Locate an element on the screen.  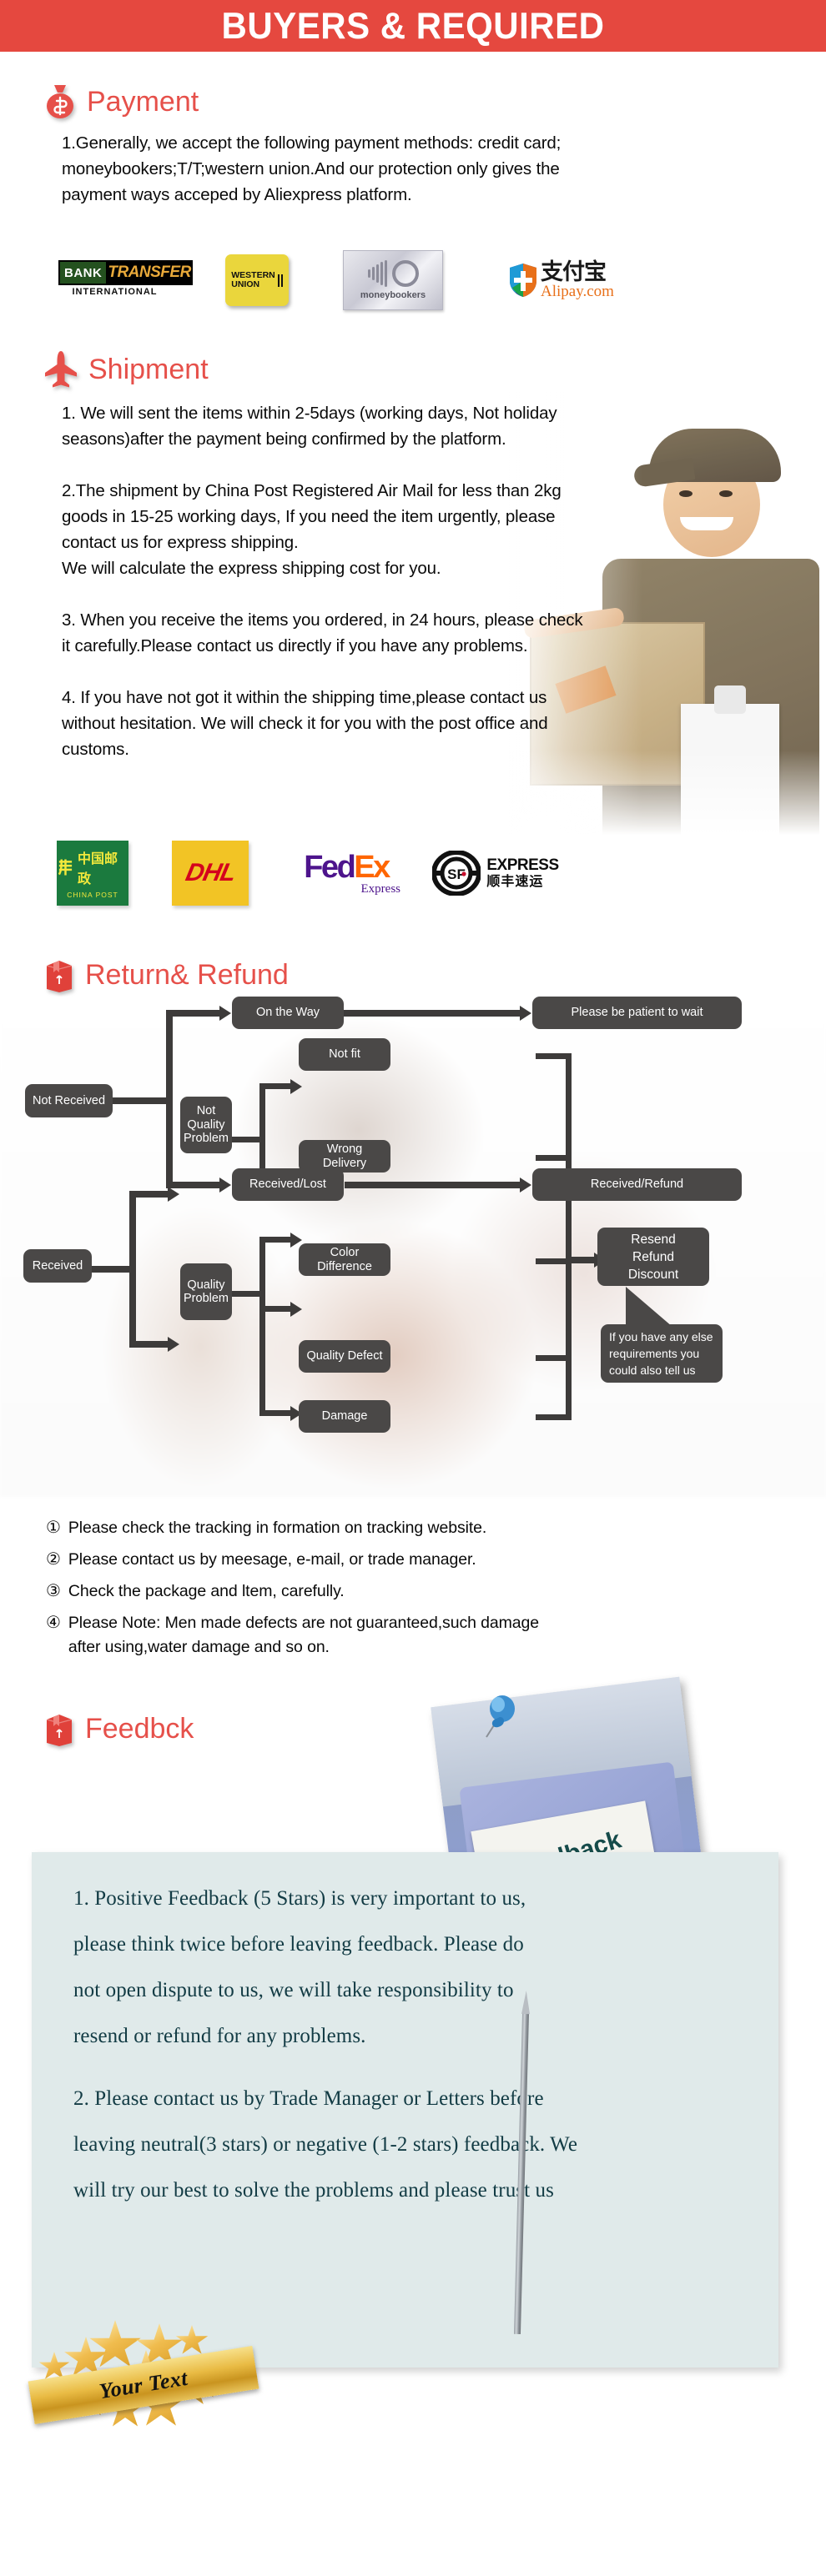
section-title-return-refund: Return& Refund is located at coordinates (187, 974).